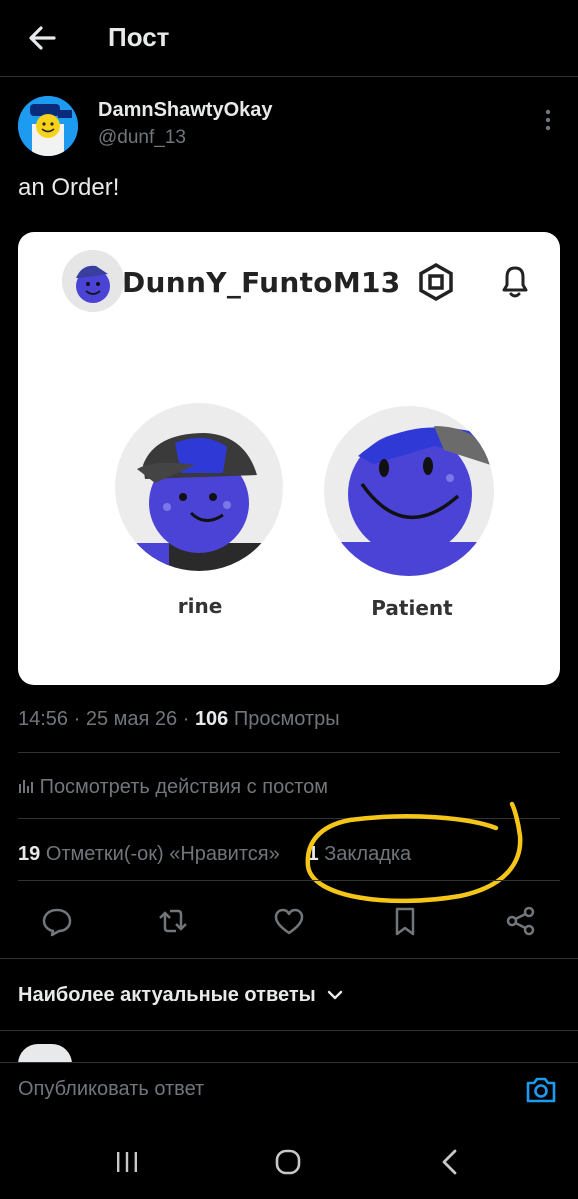  Describe the element at coordinates (548, 120) in the screenshot. I see `more-options-icon` at that location.